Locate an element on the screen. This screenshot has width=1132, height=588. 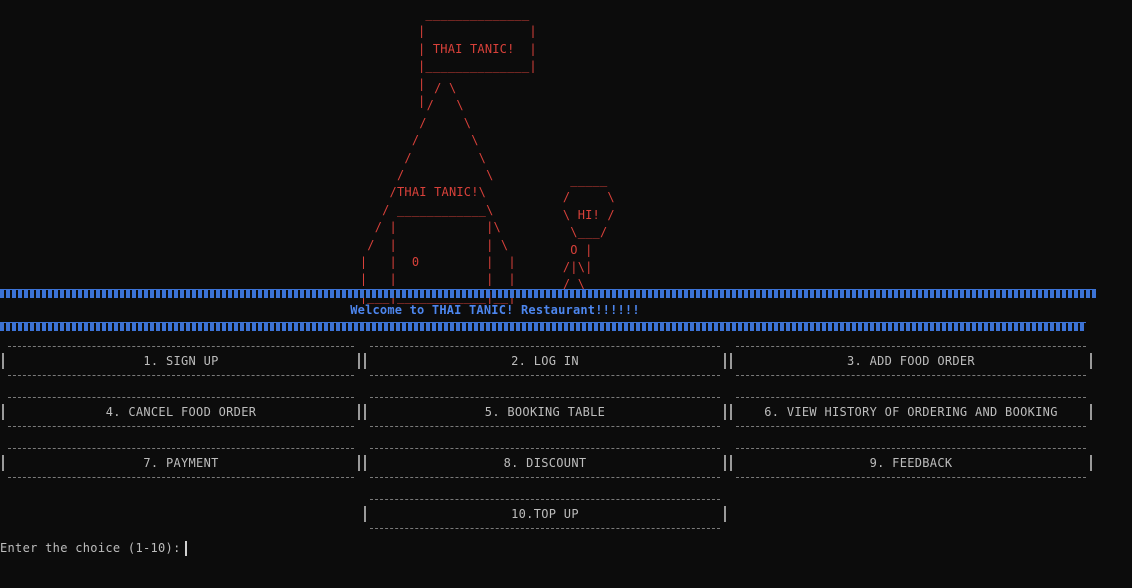
menu-item-log-in: 2. LOG IN is located at coordinates (545, 361).